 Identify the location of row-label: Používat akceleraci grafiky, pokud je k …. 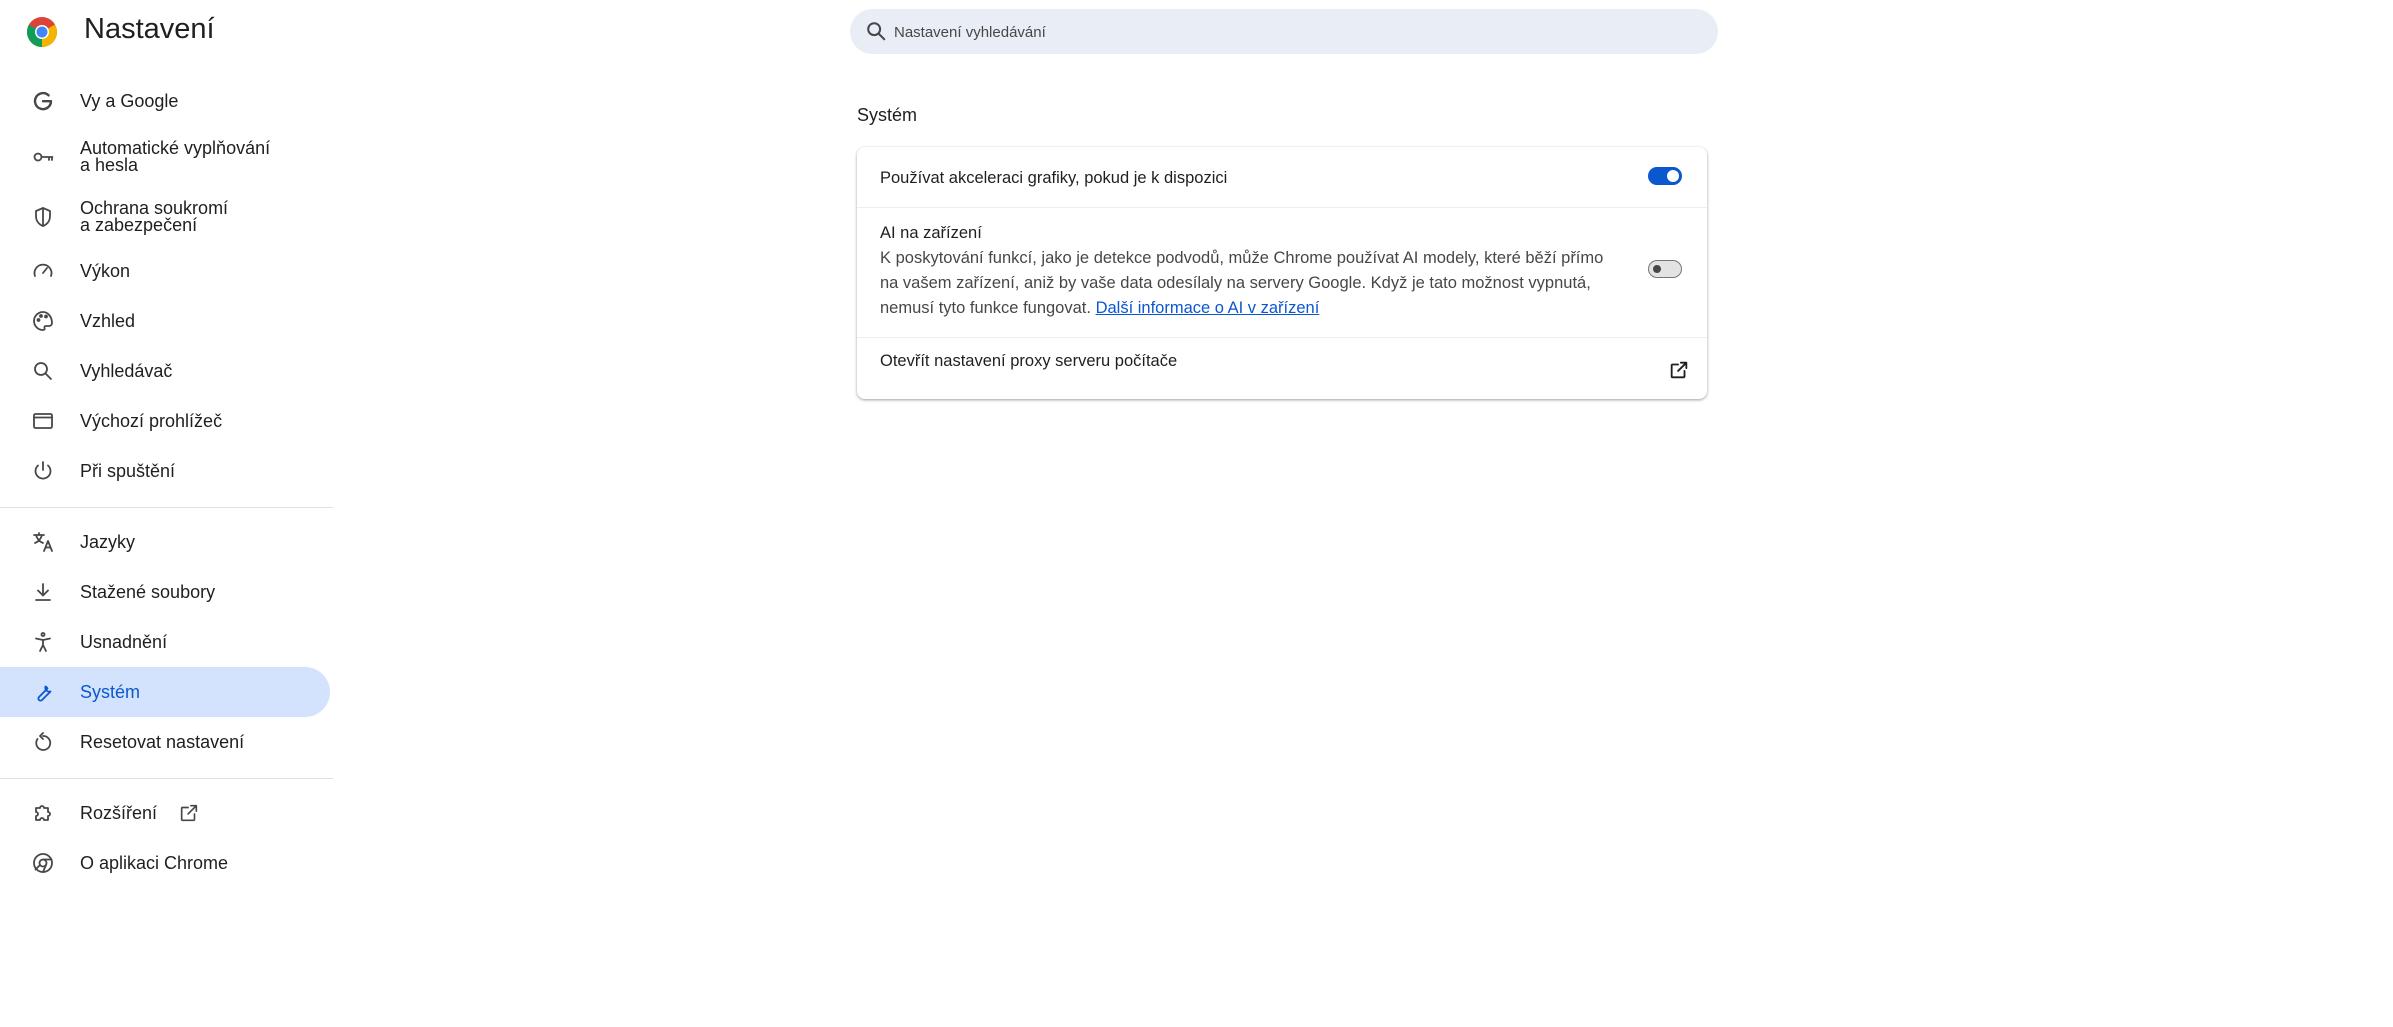
(1054, 178).